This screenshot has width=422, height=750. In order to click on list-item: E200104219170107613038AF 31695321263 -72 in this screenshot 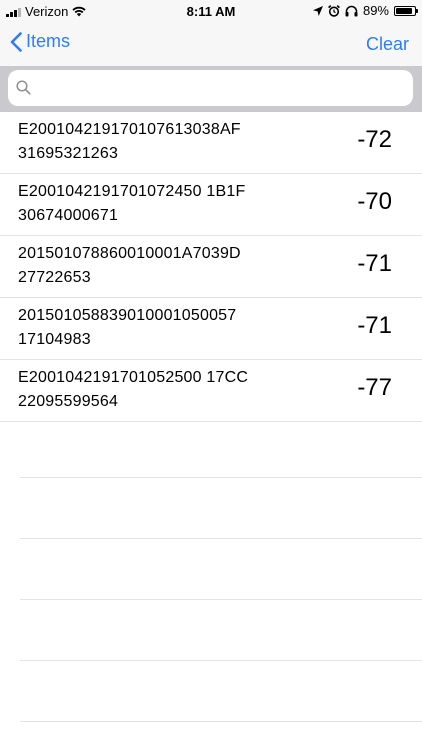, I will do `click(211, 143)`.